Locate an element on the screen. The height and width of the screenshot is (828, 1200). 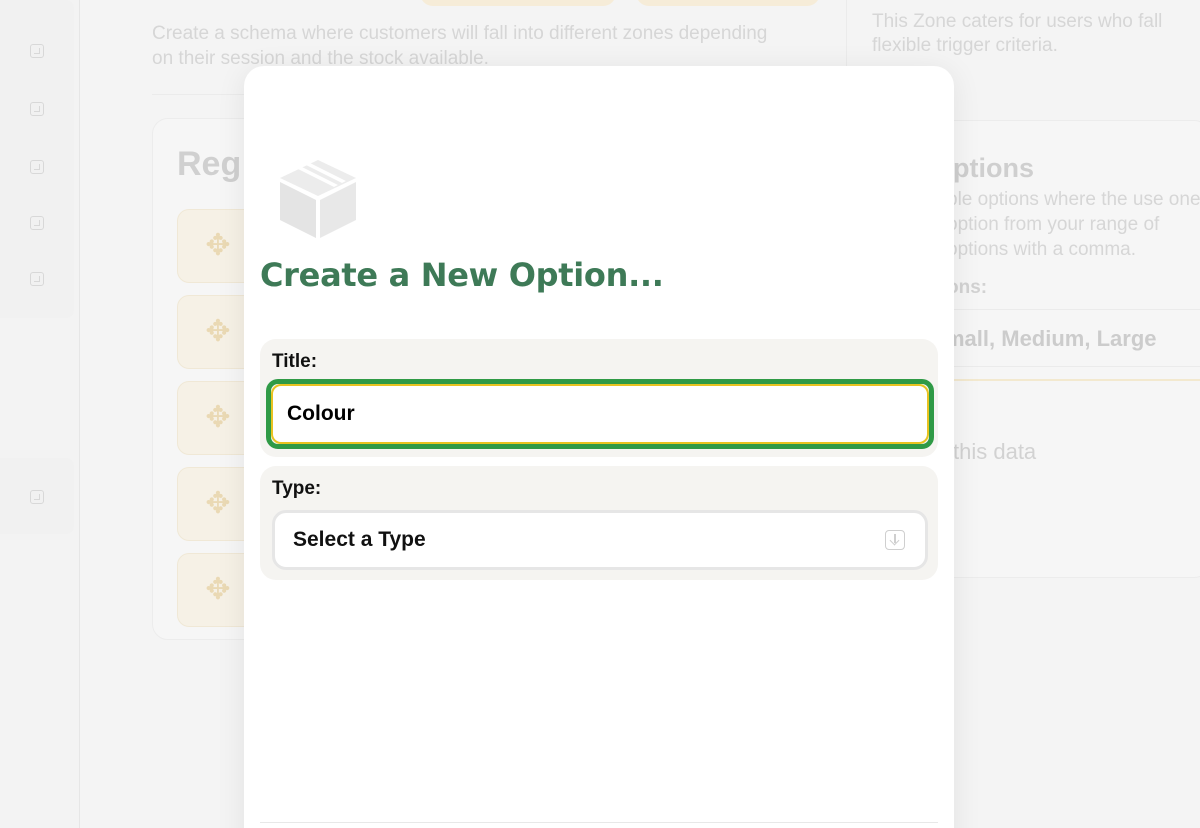
type-field-group: Type: Select a Type is located at coordinates (599, 523).